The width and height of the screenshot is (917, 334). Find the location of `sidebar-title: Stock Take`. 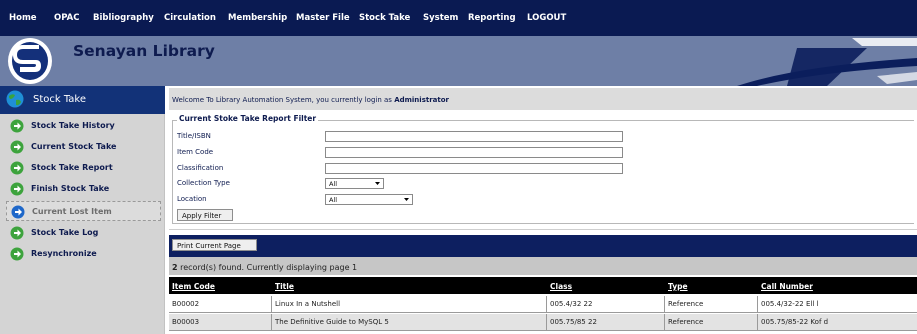

sidebar-title: Stock Take is located at coordinates (60, 99).